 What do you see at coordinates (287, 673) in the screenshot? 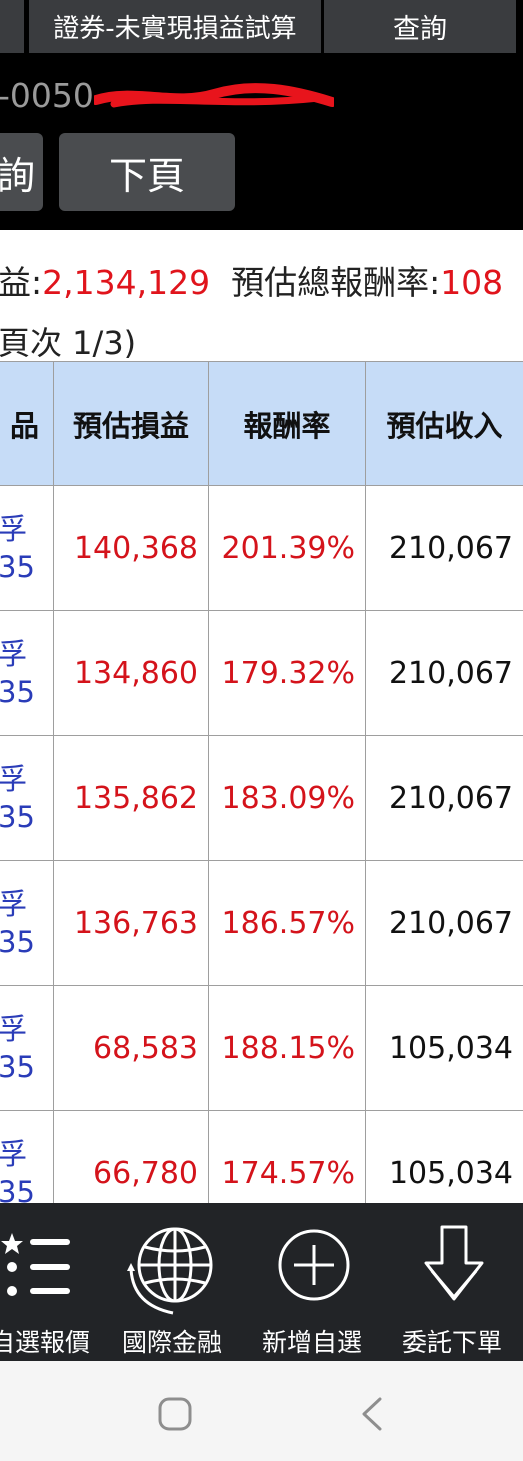
I see `return-rate: 179.32%` at bounding box center [287, 673].